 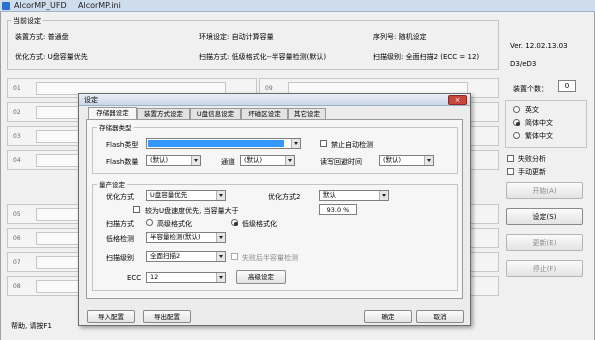 What do you see at coordinates (149, 222) in the screenshot?
I see `scan-high-format-radio` at bounding box center [149, 222].